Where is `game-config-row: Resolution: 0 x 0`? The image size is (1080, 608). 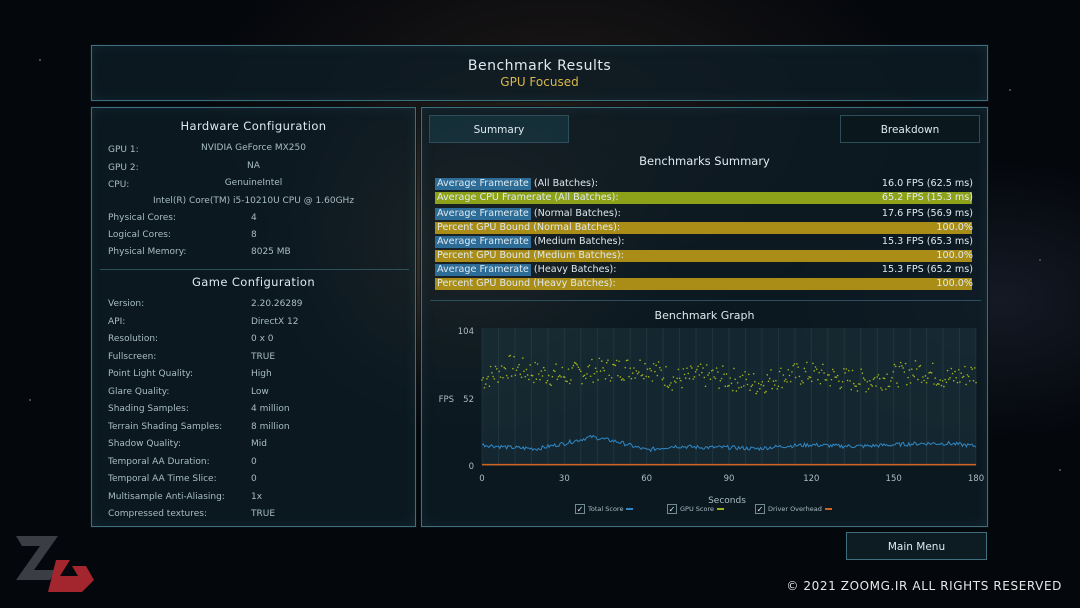
game-config-row: Resolution: 0 x 0 is located at coordinates (258, 339).